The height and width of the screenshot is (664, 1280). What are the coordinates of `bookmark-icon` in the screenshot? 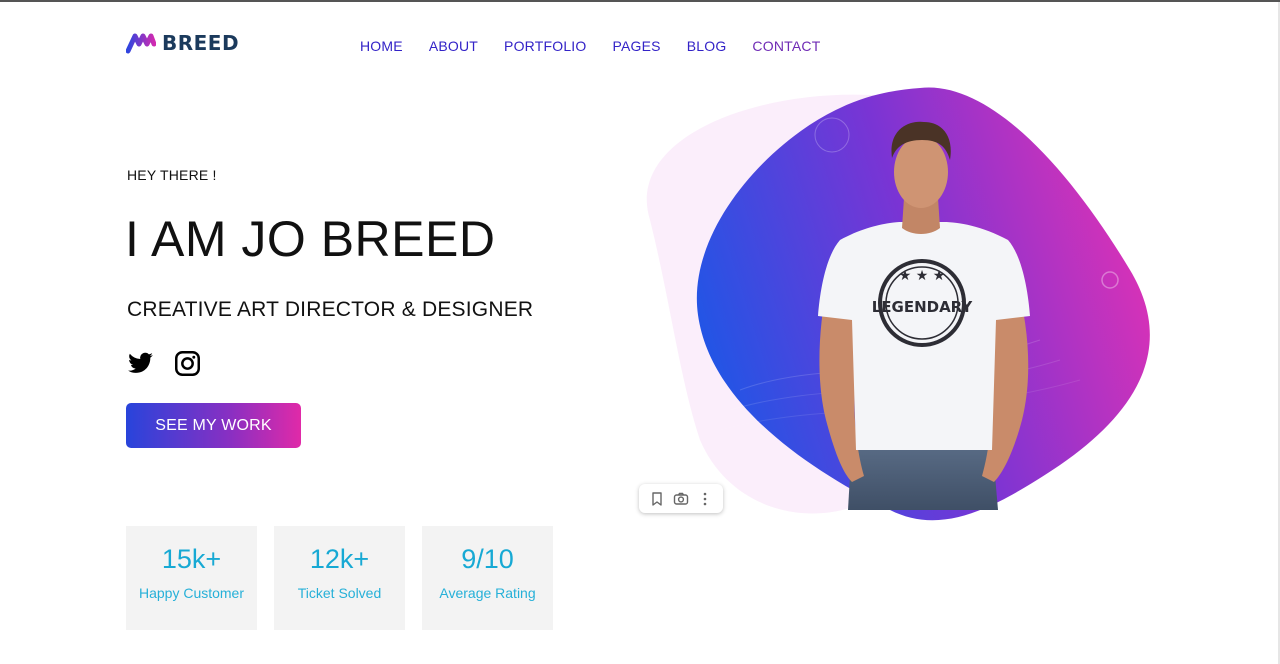 It's located at (657, 499).